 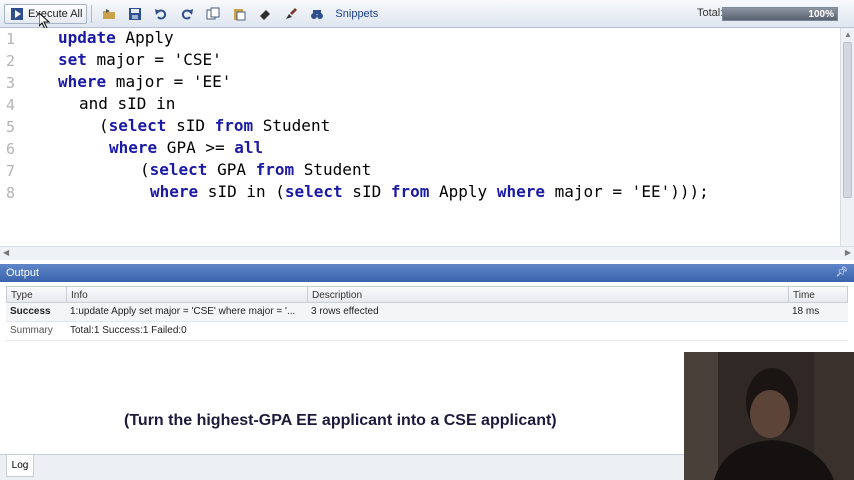 I want to click on code-line-4: and sID in, so click(x=127, y=103).